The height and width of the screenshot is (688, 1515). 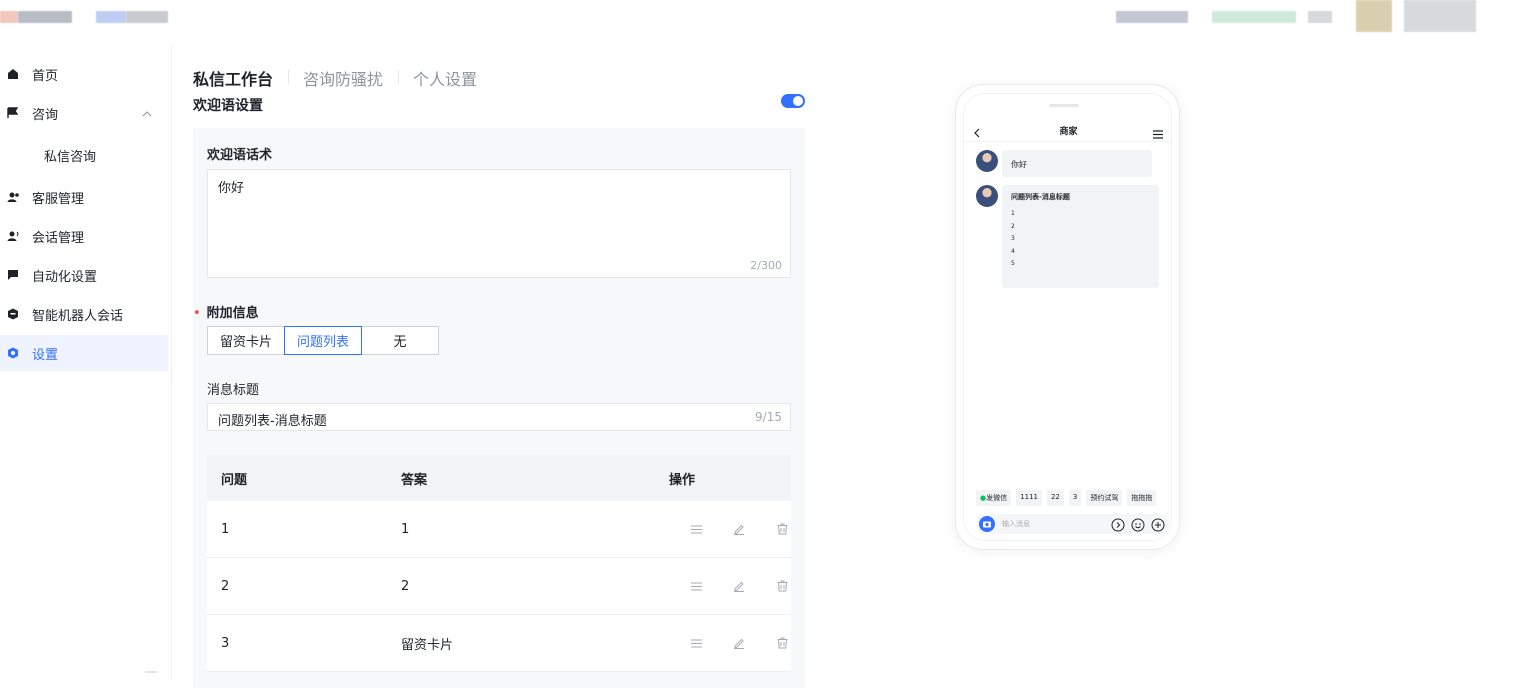 What do you see at coordinates (246, 340) in the screenshot?
I see `option-lead-card: 留资卡片` at bounding box center [246, 340].